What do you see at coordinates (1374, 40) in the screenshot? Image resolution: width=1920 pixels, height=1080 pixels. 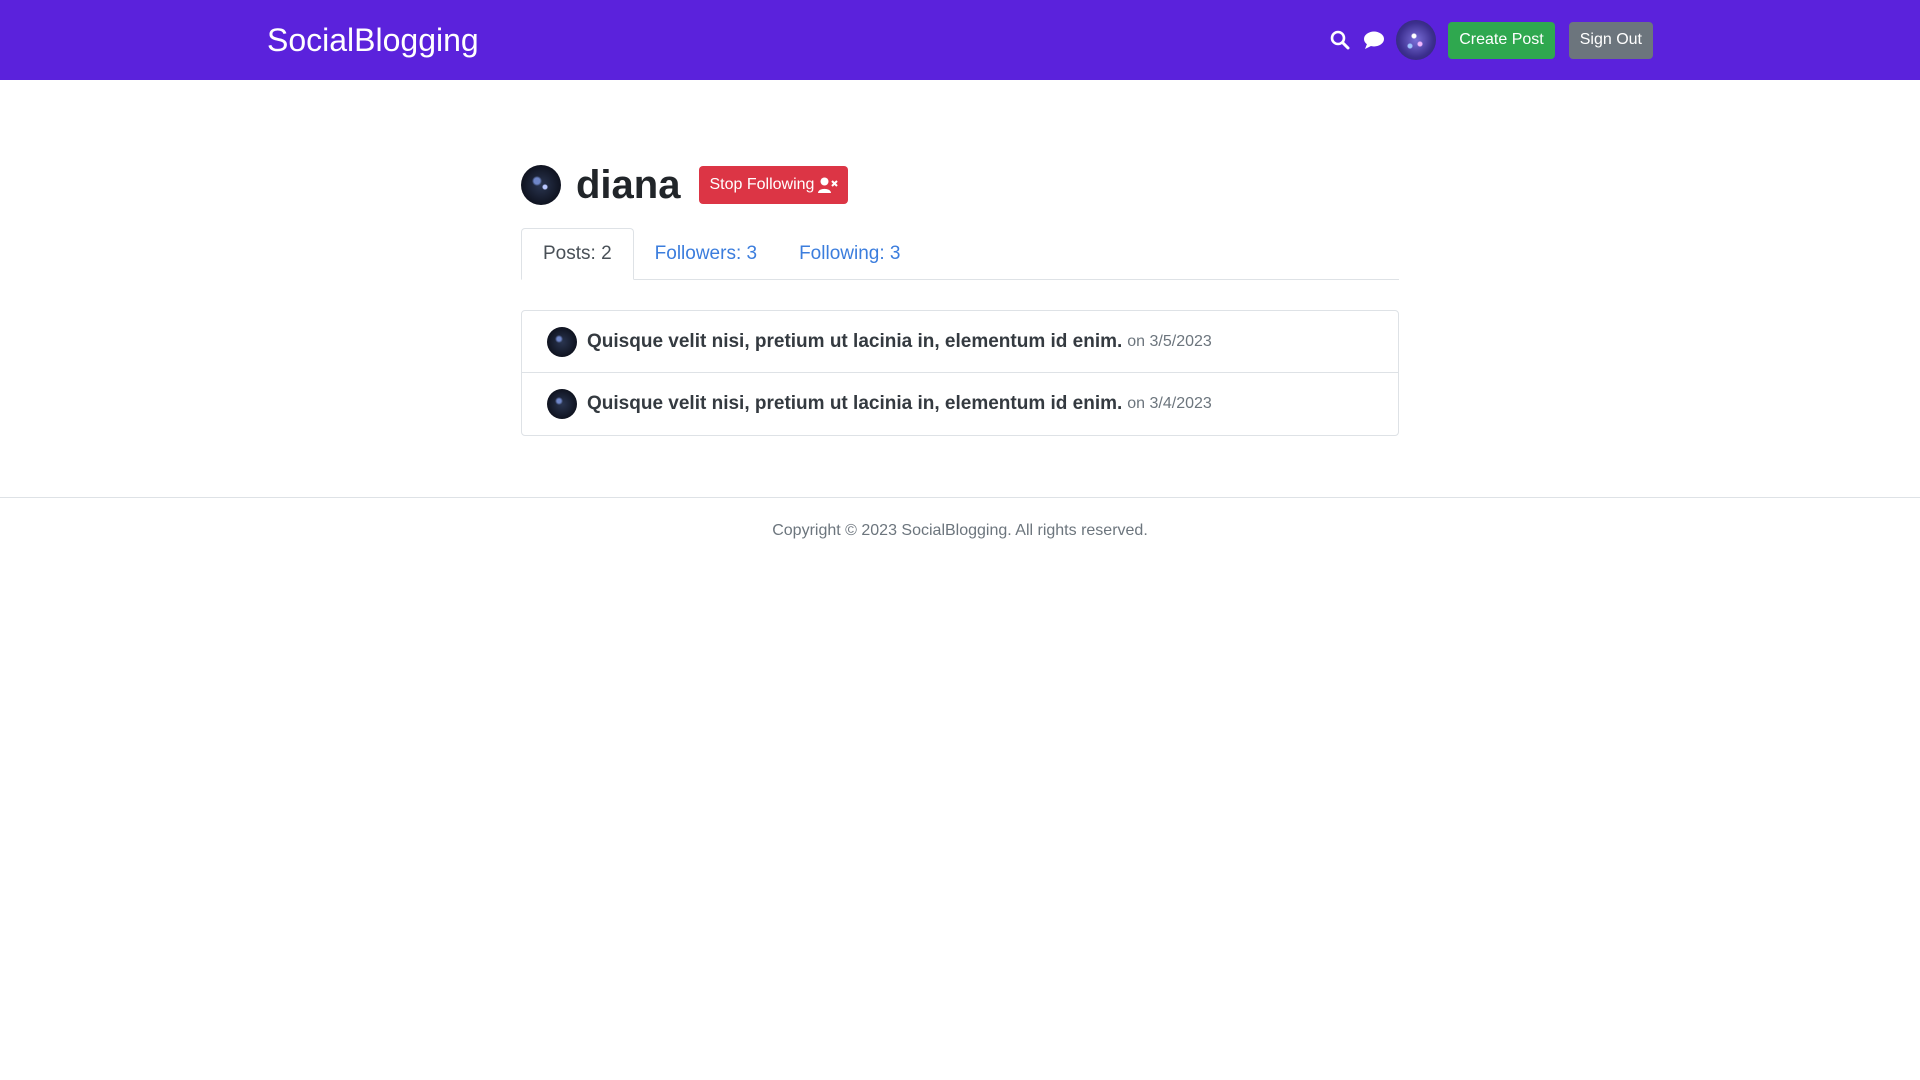 I see `chat-icon` at bounding box center [1374, 40].